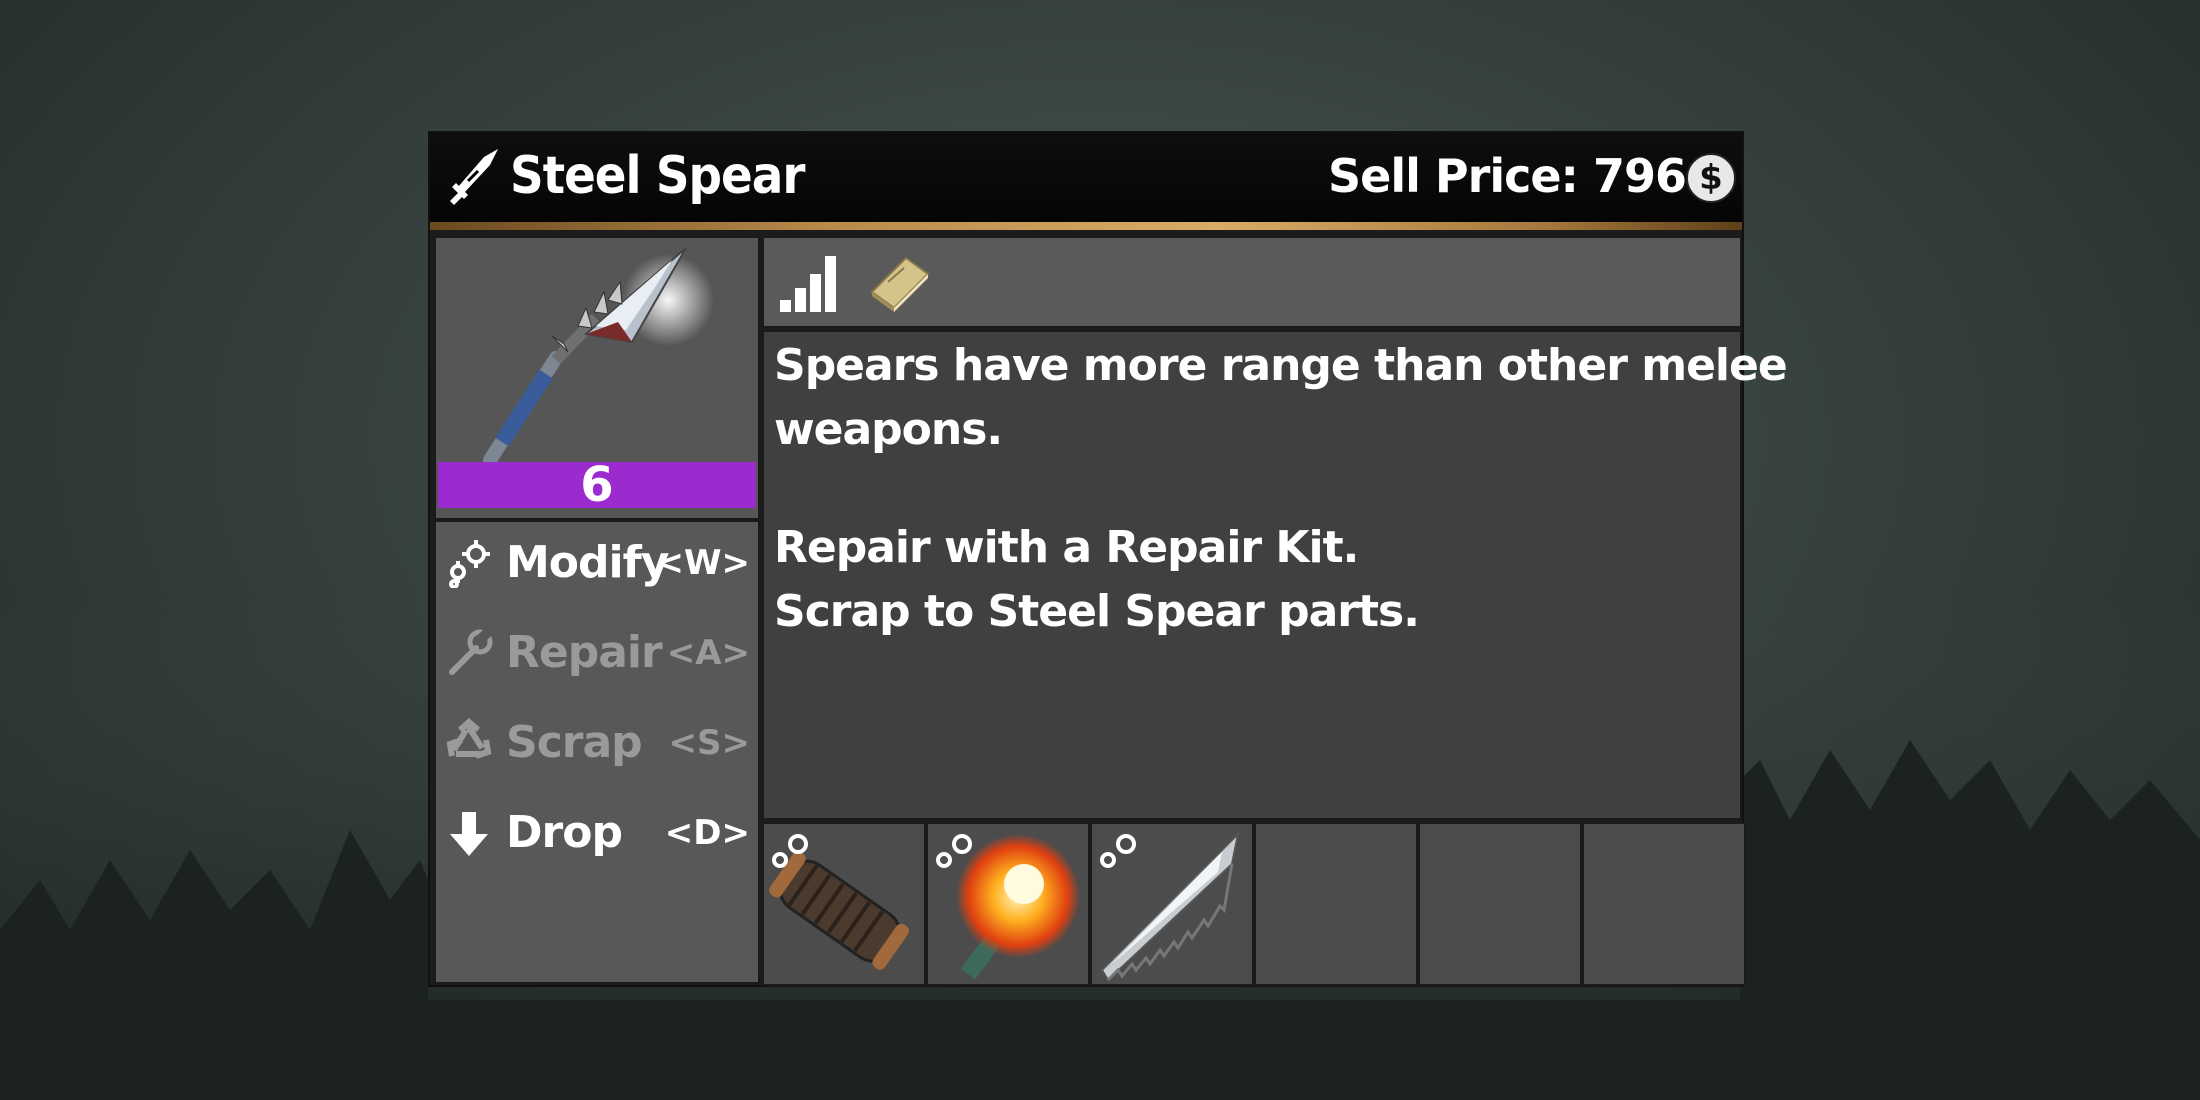  What do you see at coordinates (1097, 611) in the screenshot?
I see `description-line: Scrap to Steel Spear parts.` at bounding box center [1097, 611].